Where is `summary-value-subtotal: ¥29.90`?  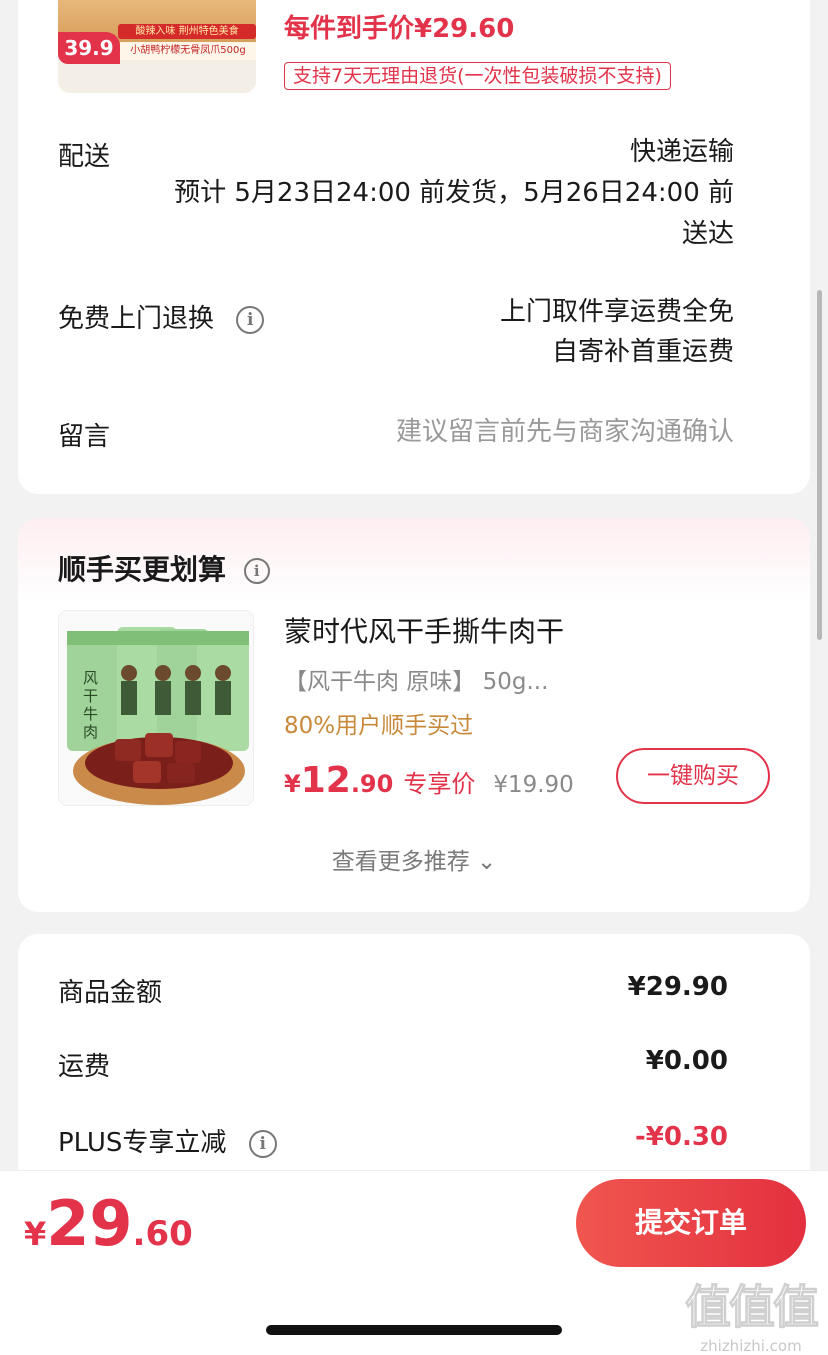
summary-value-subtotal: ¥29.90 is located at coordinates (677, 987).